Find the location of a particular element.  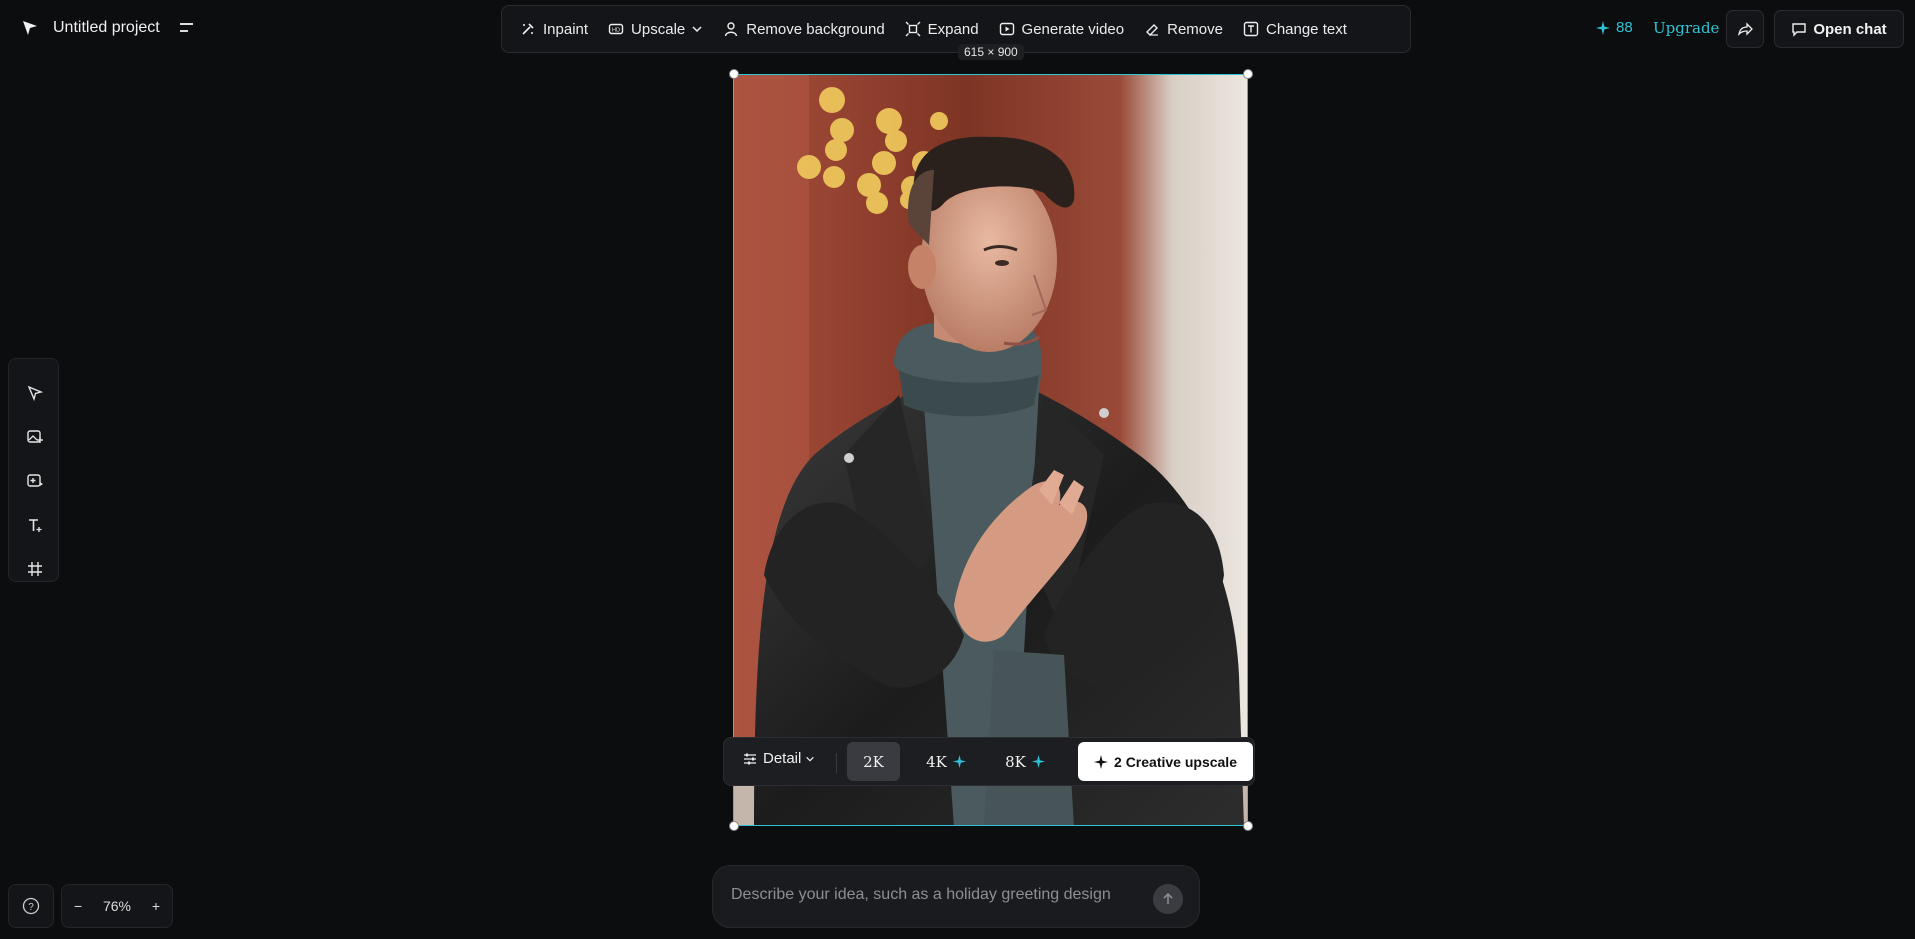

remove-background-button: Remove background is located at coordinates (803, 29).